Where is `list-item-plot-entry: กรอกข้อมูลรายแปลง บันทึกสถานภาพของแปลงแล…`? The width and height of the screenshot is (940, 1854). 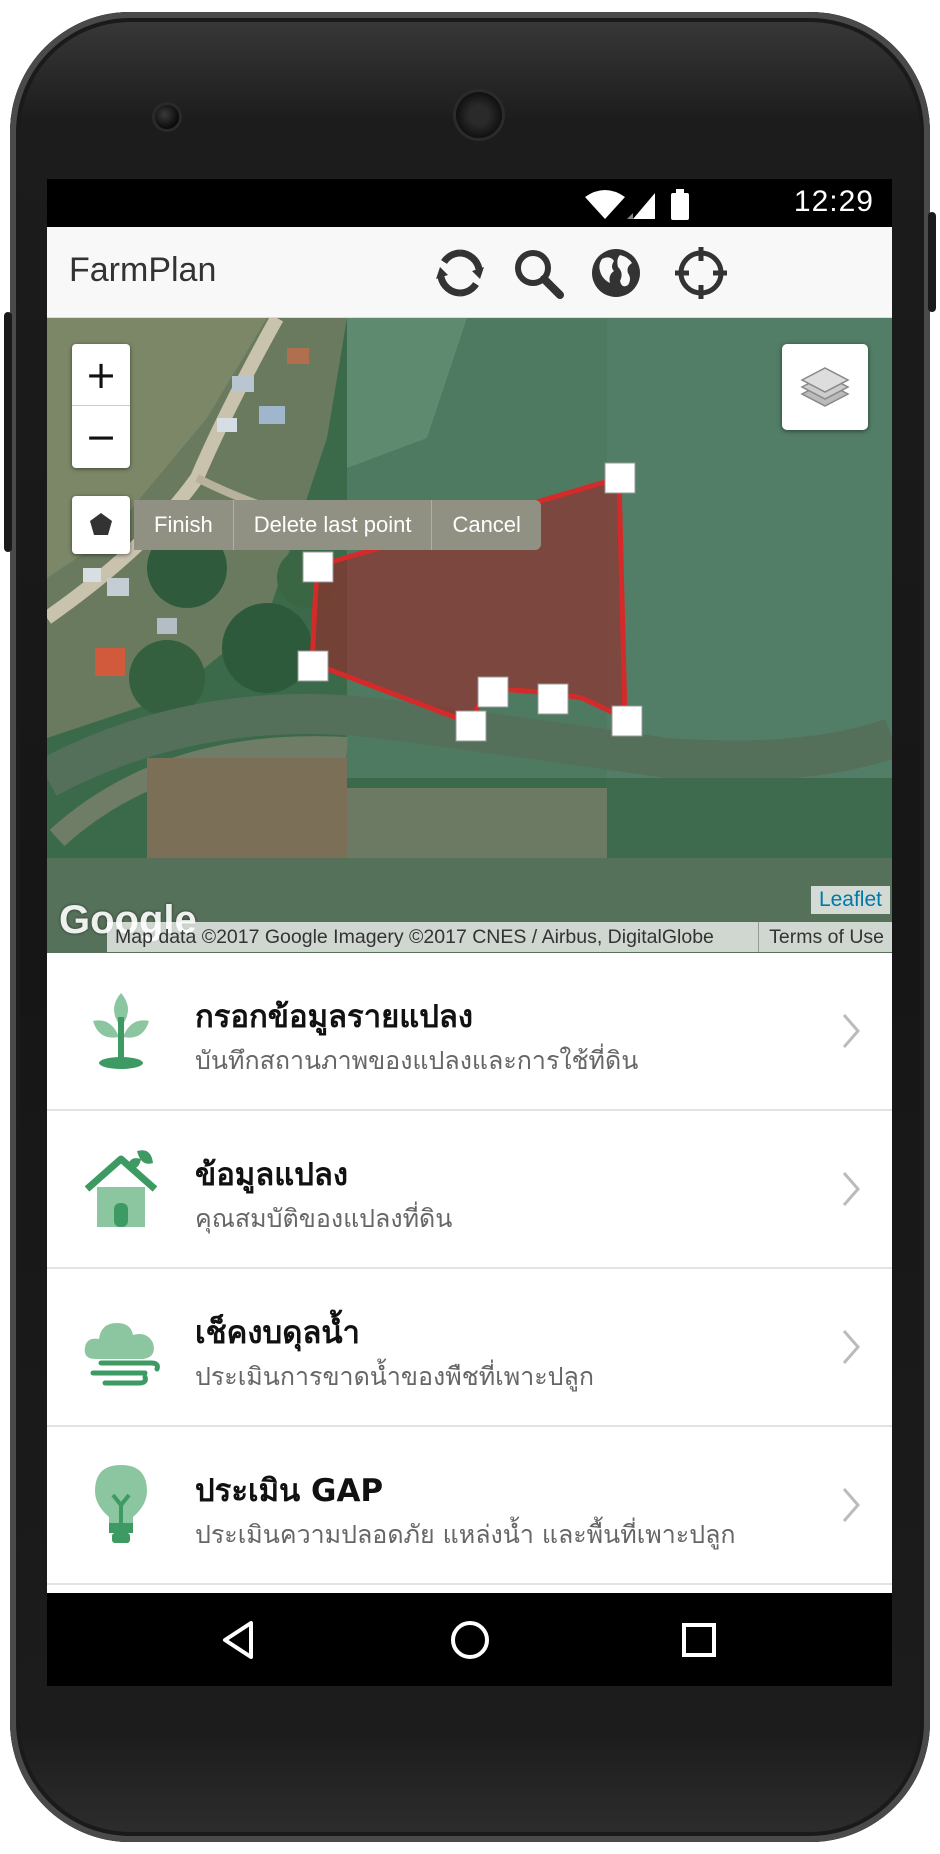
list-item-plot-entry: กรอกข้อมูลรายแปลง บันทึกสถานภาพของแปลงแล… is located at coordinates (469, 1032).